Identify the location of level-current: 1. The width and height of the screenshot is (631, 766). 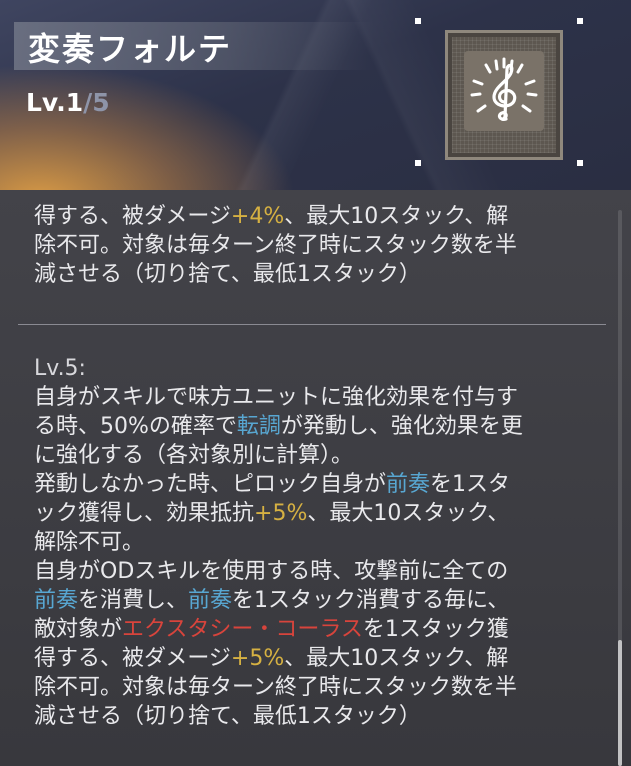
(74, 102).